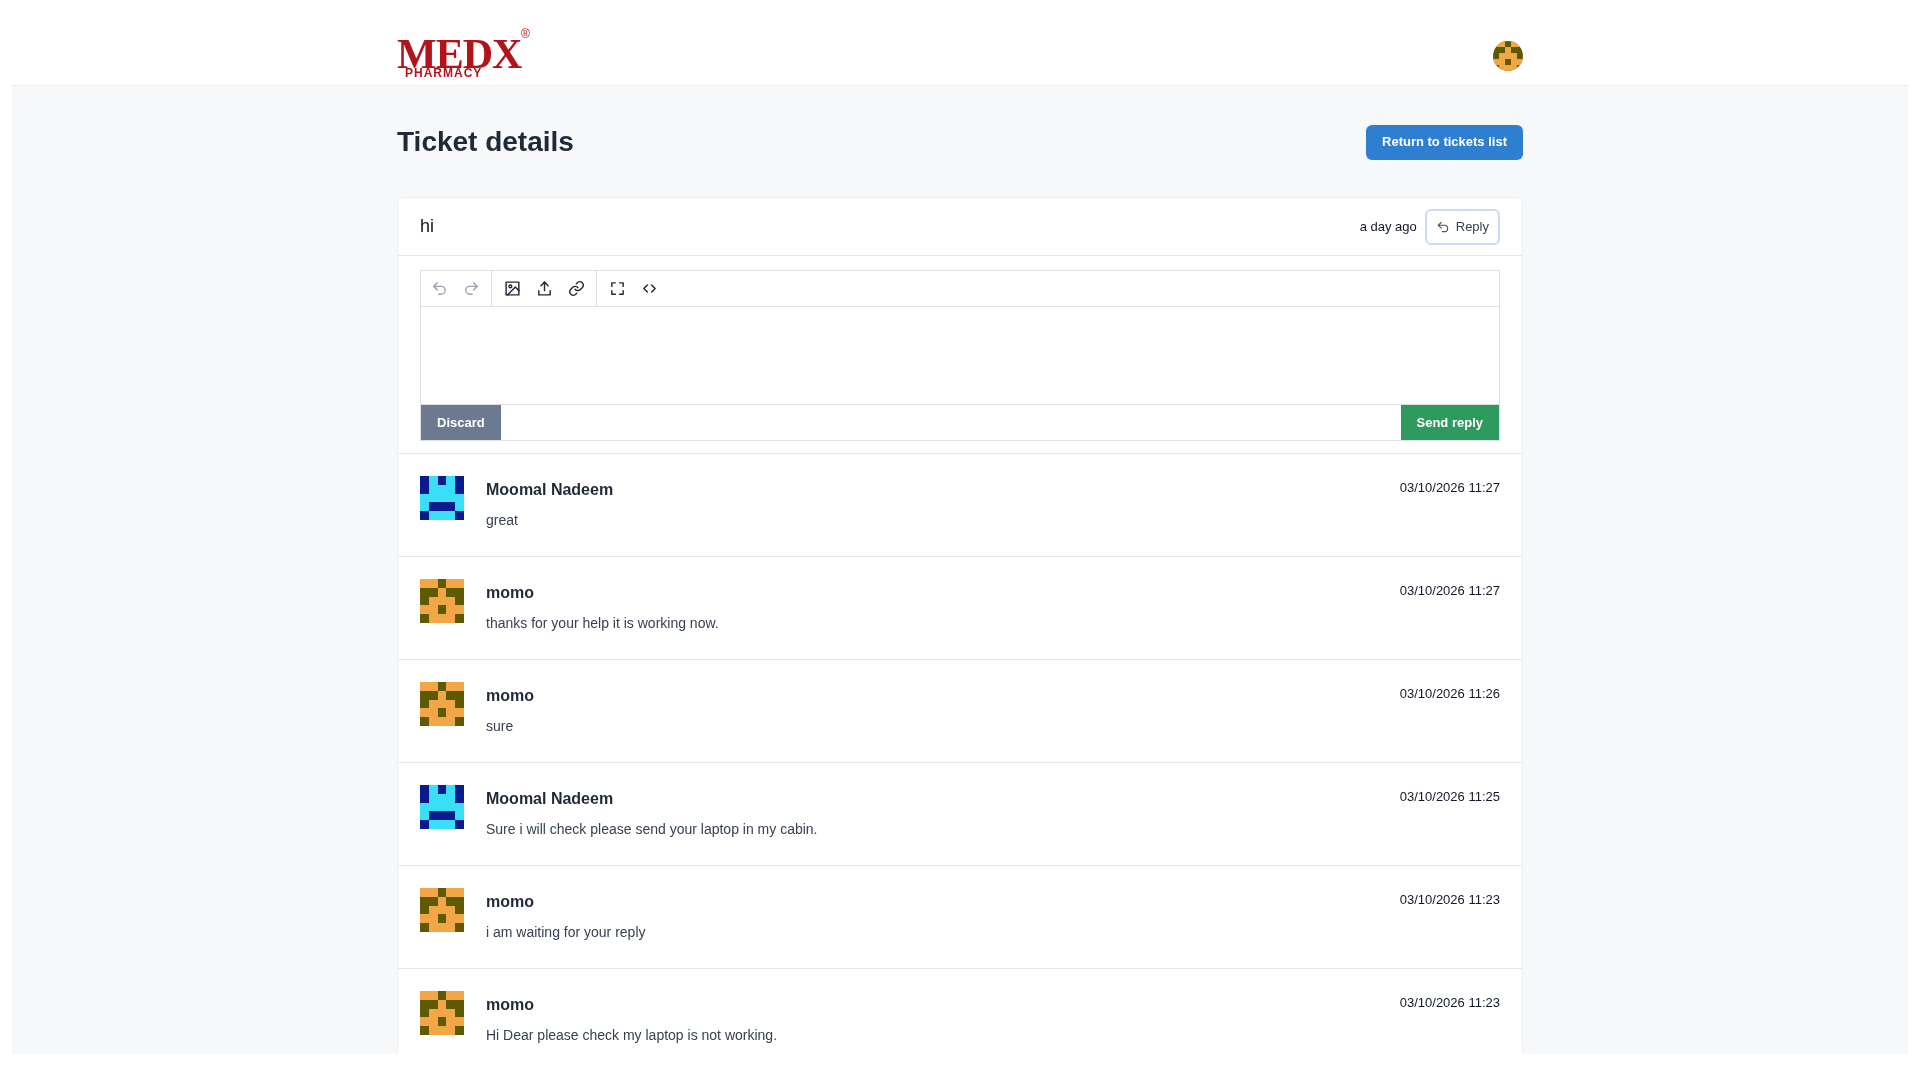 This screenshot has width=1920, height=1080. Describe the element at coordinates (502, 520) in the screenshot. I see `message-text: great` at that location.